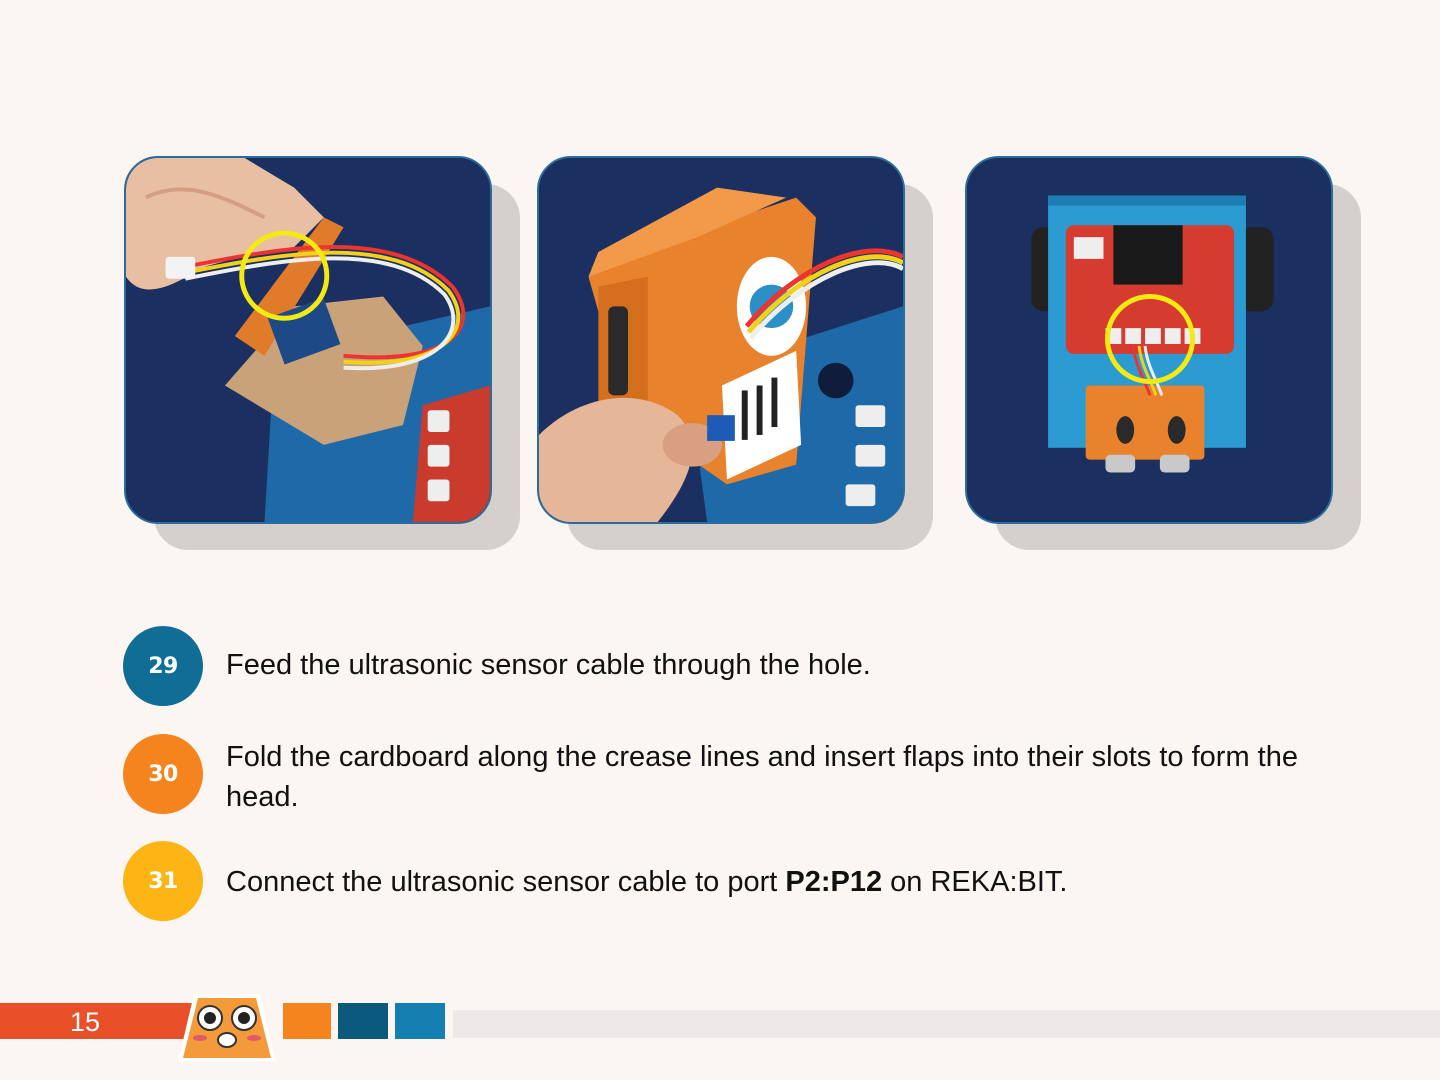  Describe the element at coordinates (834, 882) in the screenshot. I see `port-label: P2:P12` at that location.